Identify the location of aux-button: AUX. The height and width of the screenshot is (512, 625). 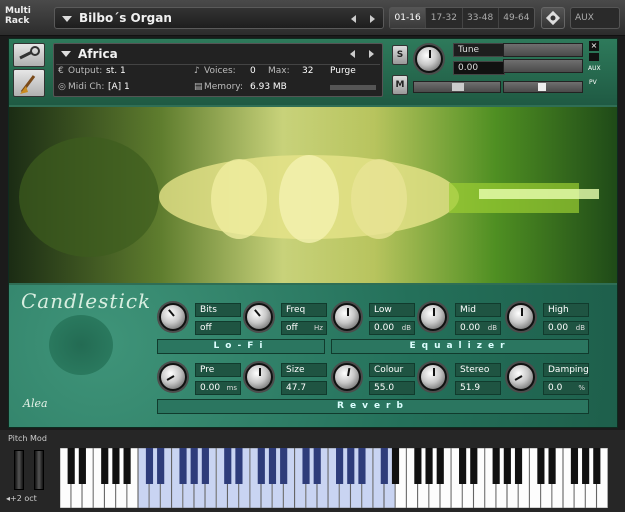
(595, 18).